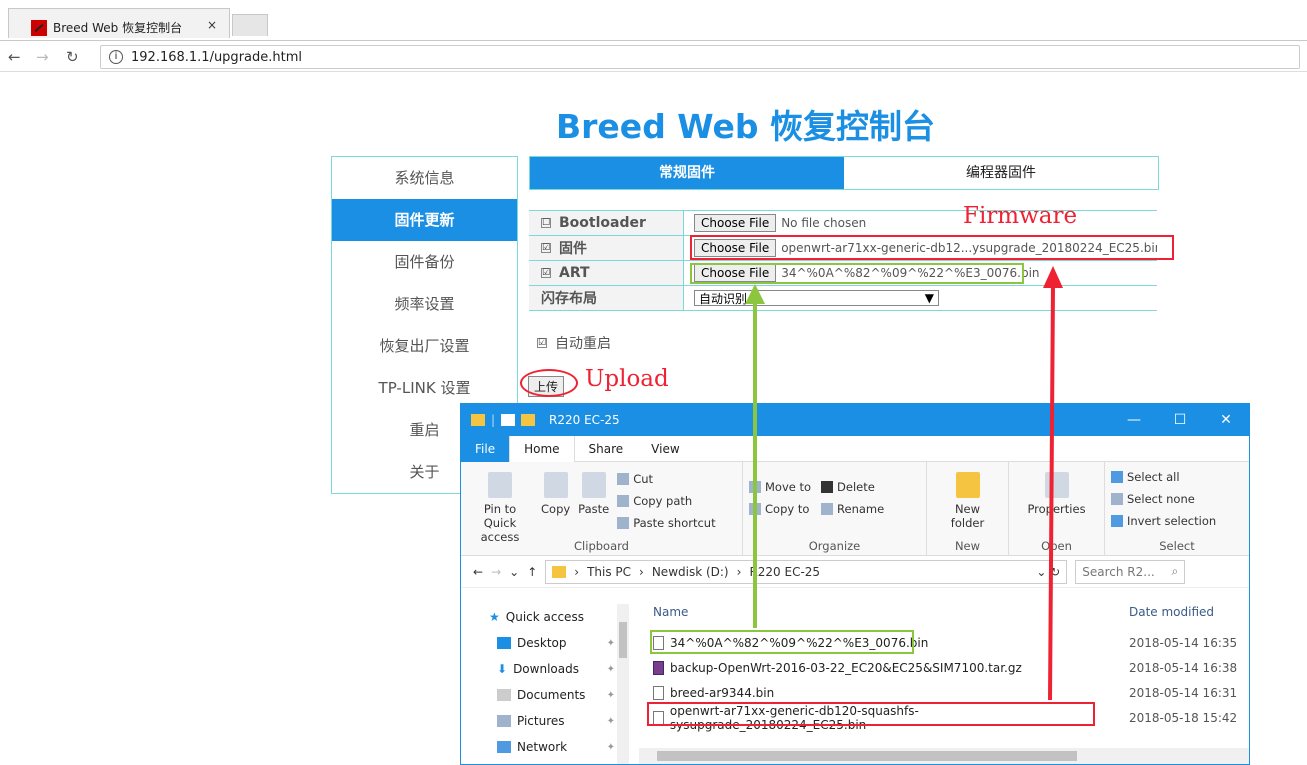 The image size is (1307, 765). What do you see at coordinates (1053, 277) in the screenshot?
I see `red-arrow-head` at bounding box center [1053, 277].